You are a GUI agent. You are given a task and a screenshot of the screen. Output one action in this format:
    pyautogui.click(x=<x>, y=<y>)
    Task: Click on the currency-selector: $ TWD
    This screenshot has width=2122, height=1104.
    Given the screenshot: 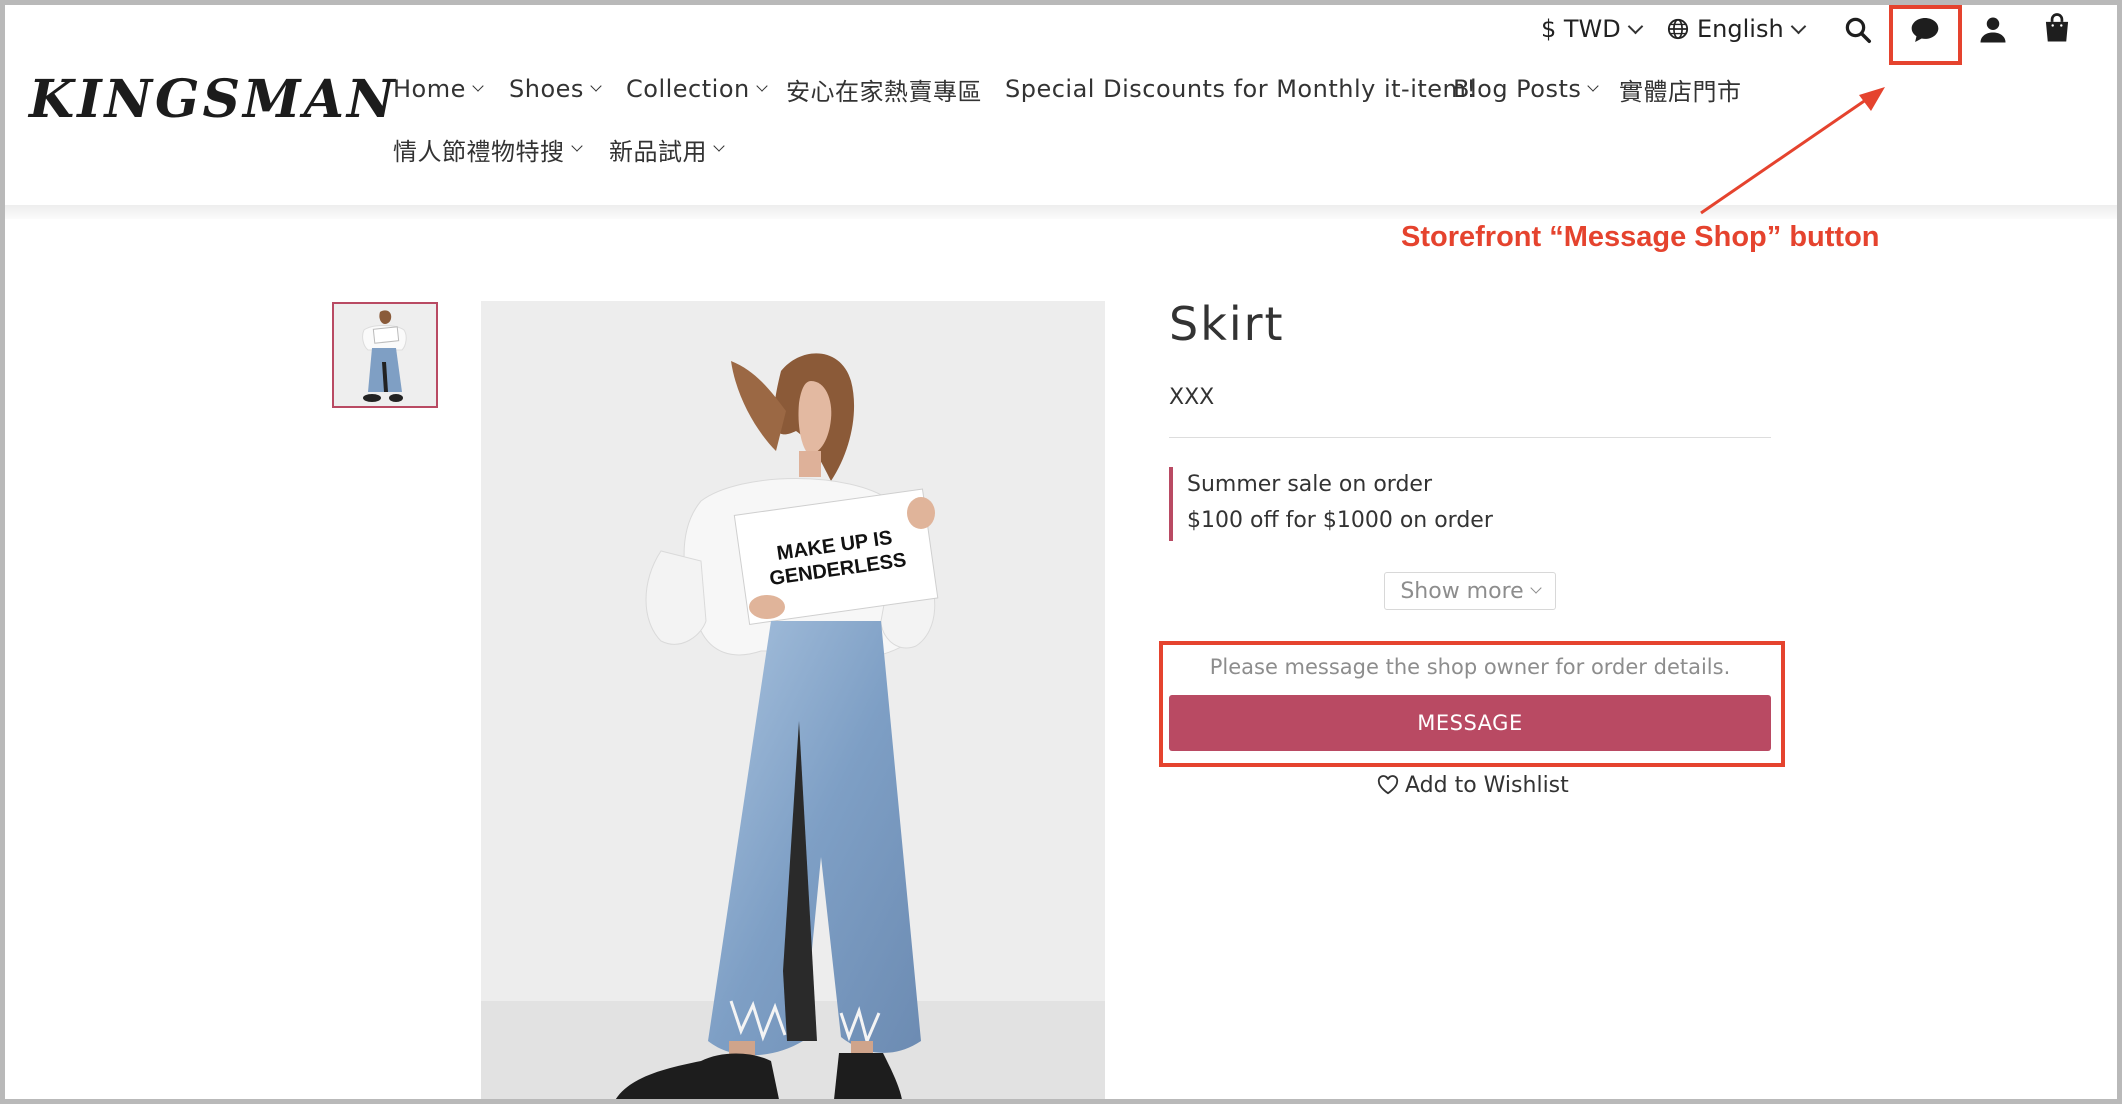 What is the action you would take?
    pyautogui.click(x=1592, y=29)
    